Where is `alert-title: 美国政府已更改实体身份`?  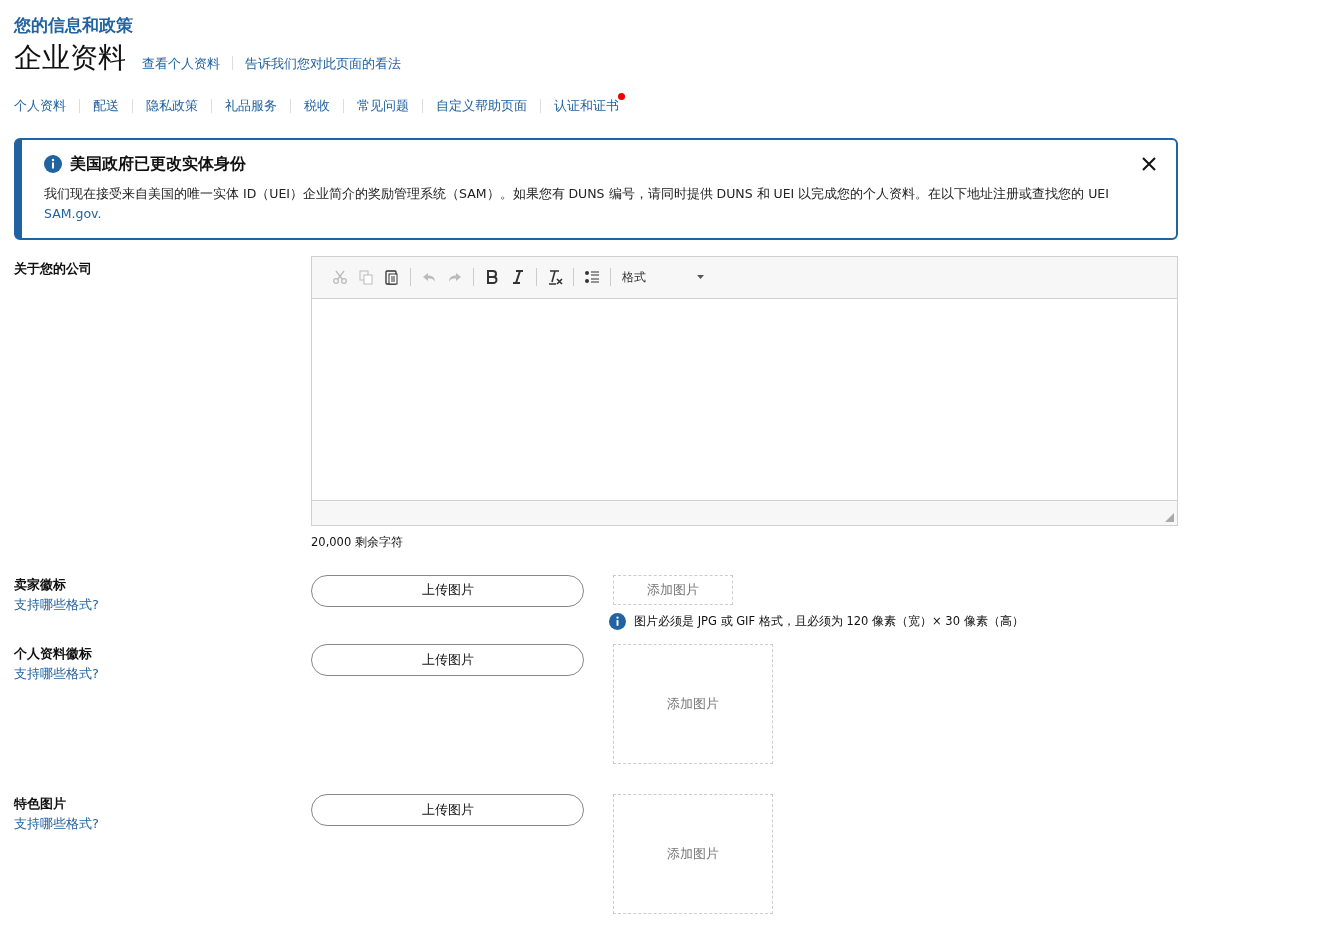 alert-title: 美国政府已更改实体身份 is located at coordinates (158, 163).